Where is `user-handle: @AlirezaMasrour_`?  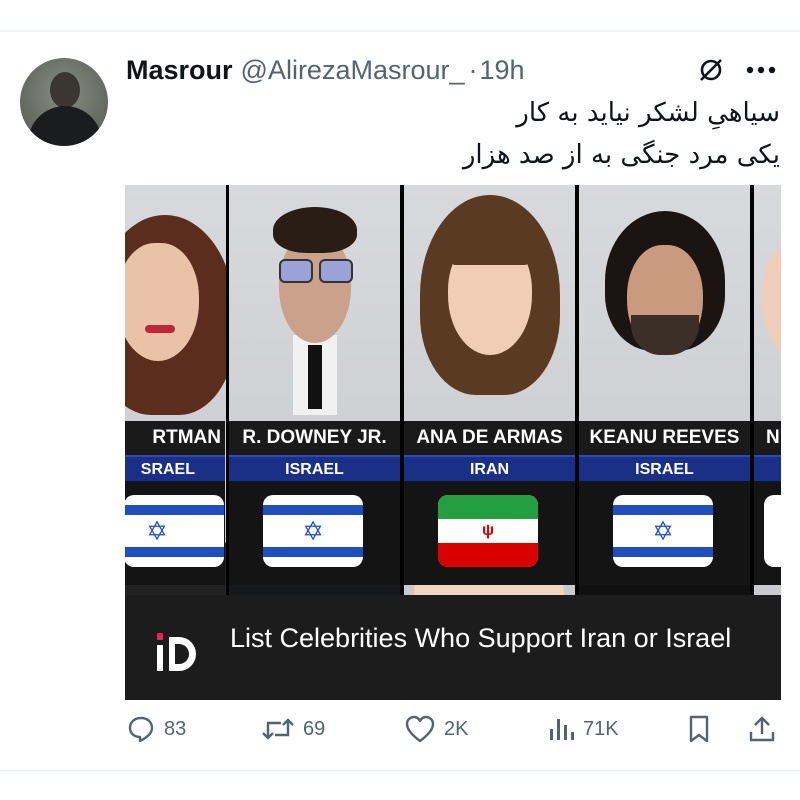 user-handle: @AlirezaMasrour_ is located at coordinates (353, 70).